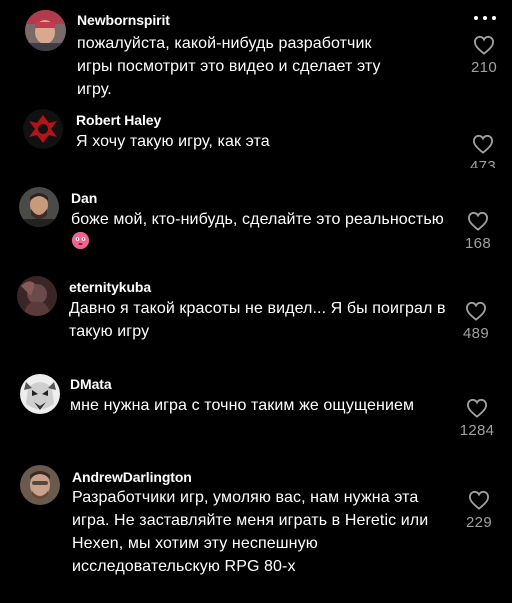  What do you see at coordinates (80, 240) in the screenshot?
I see `flushed-face-emoji` at bounding box center [80, 240].